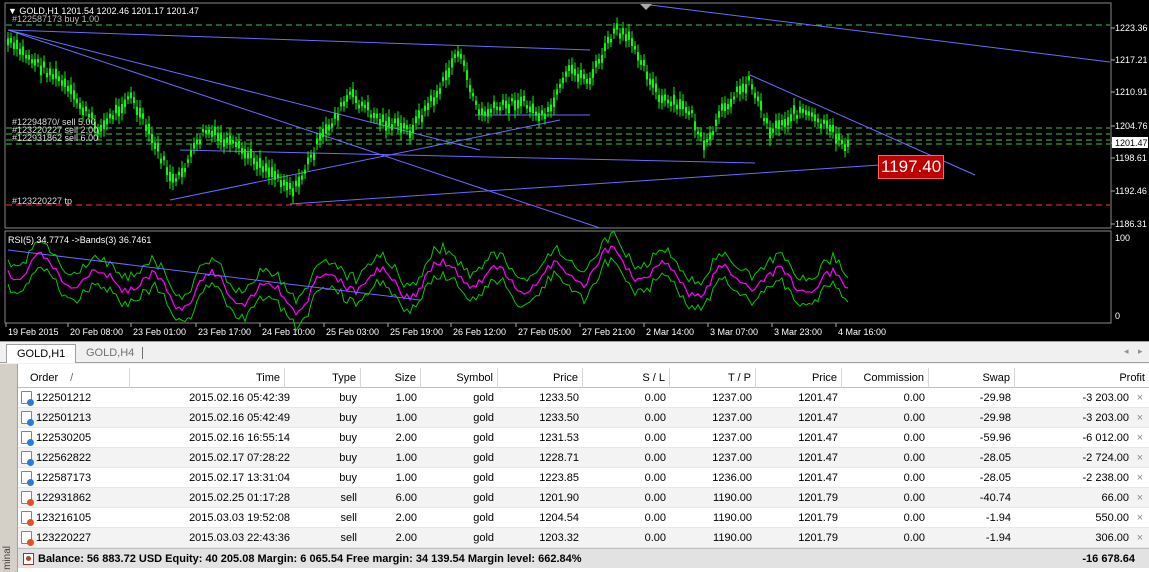 This screenshot has height=572, width=1149. I want to click on price-tick-label: 1192.46, so click(1131, 191).